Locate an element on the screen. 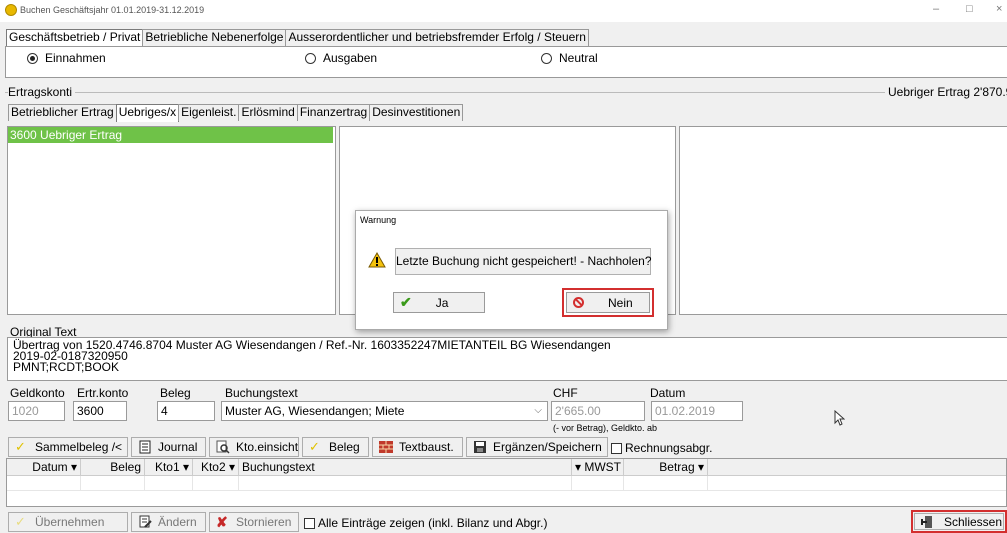 The image size is (1007, 533). aendern-button: Ändern is located at coordinates (168, 522).